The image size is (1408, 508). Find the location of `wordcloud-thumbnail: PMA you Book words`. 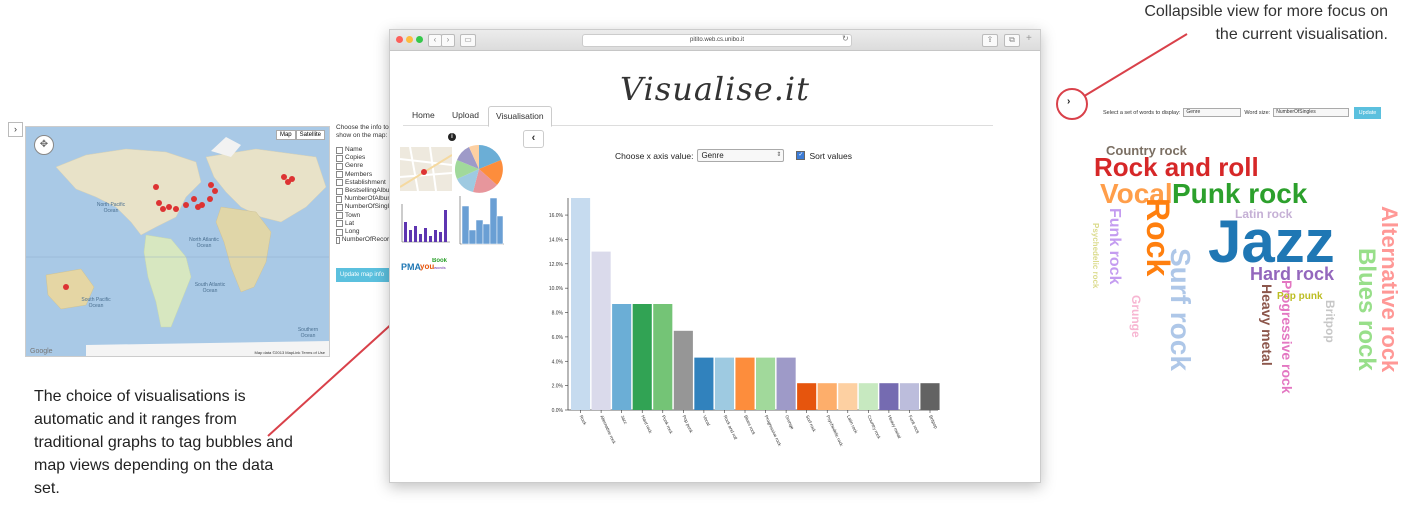

wordcloud-thumbnail: PMA you Book words is located at coordinates (426, 268).